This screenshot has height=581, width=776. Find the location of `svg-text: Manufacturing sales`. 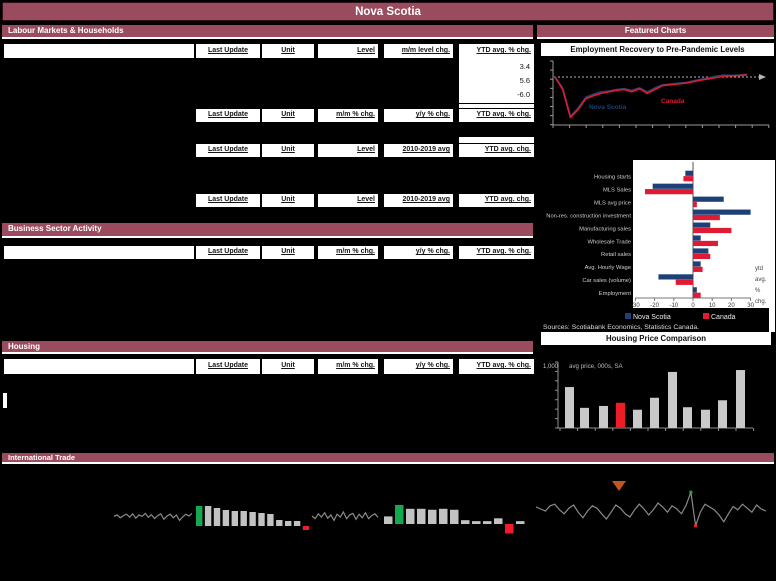

svg-text: Manufacturing sales is located at coordinates (605, 229).